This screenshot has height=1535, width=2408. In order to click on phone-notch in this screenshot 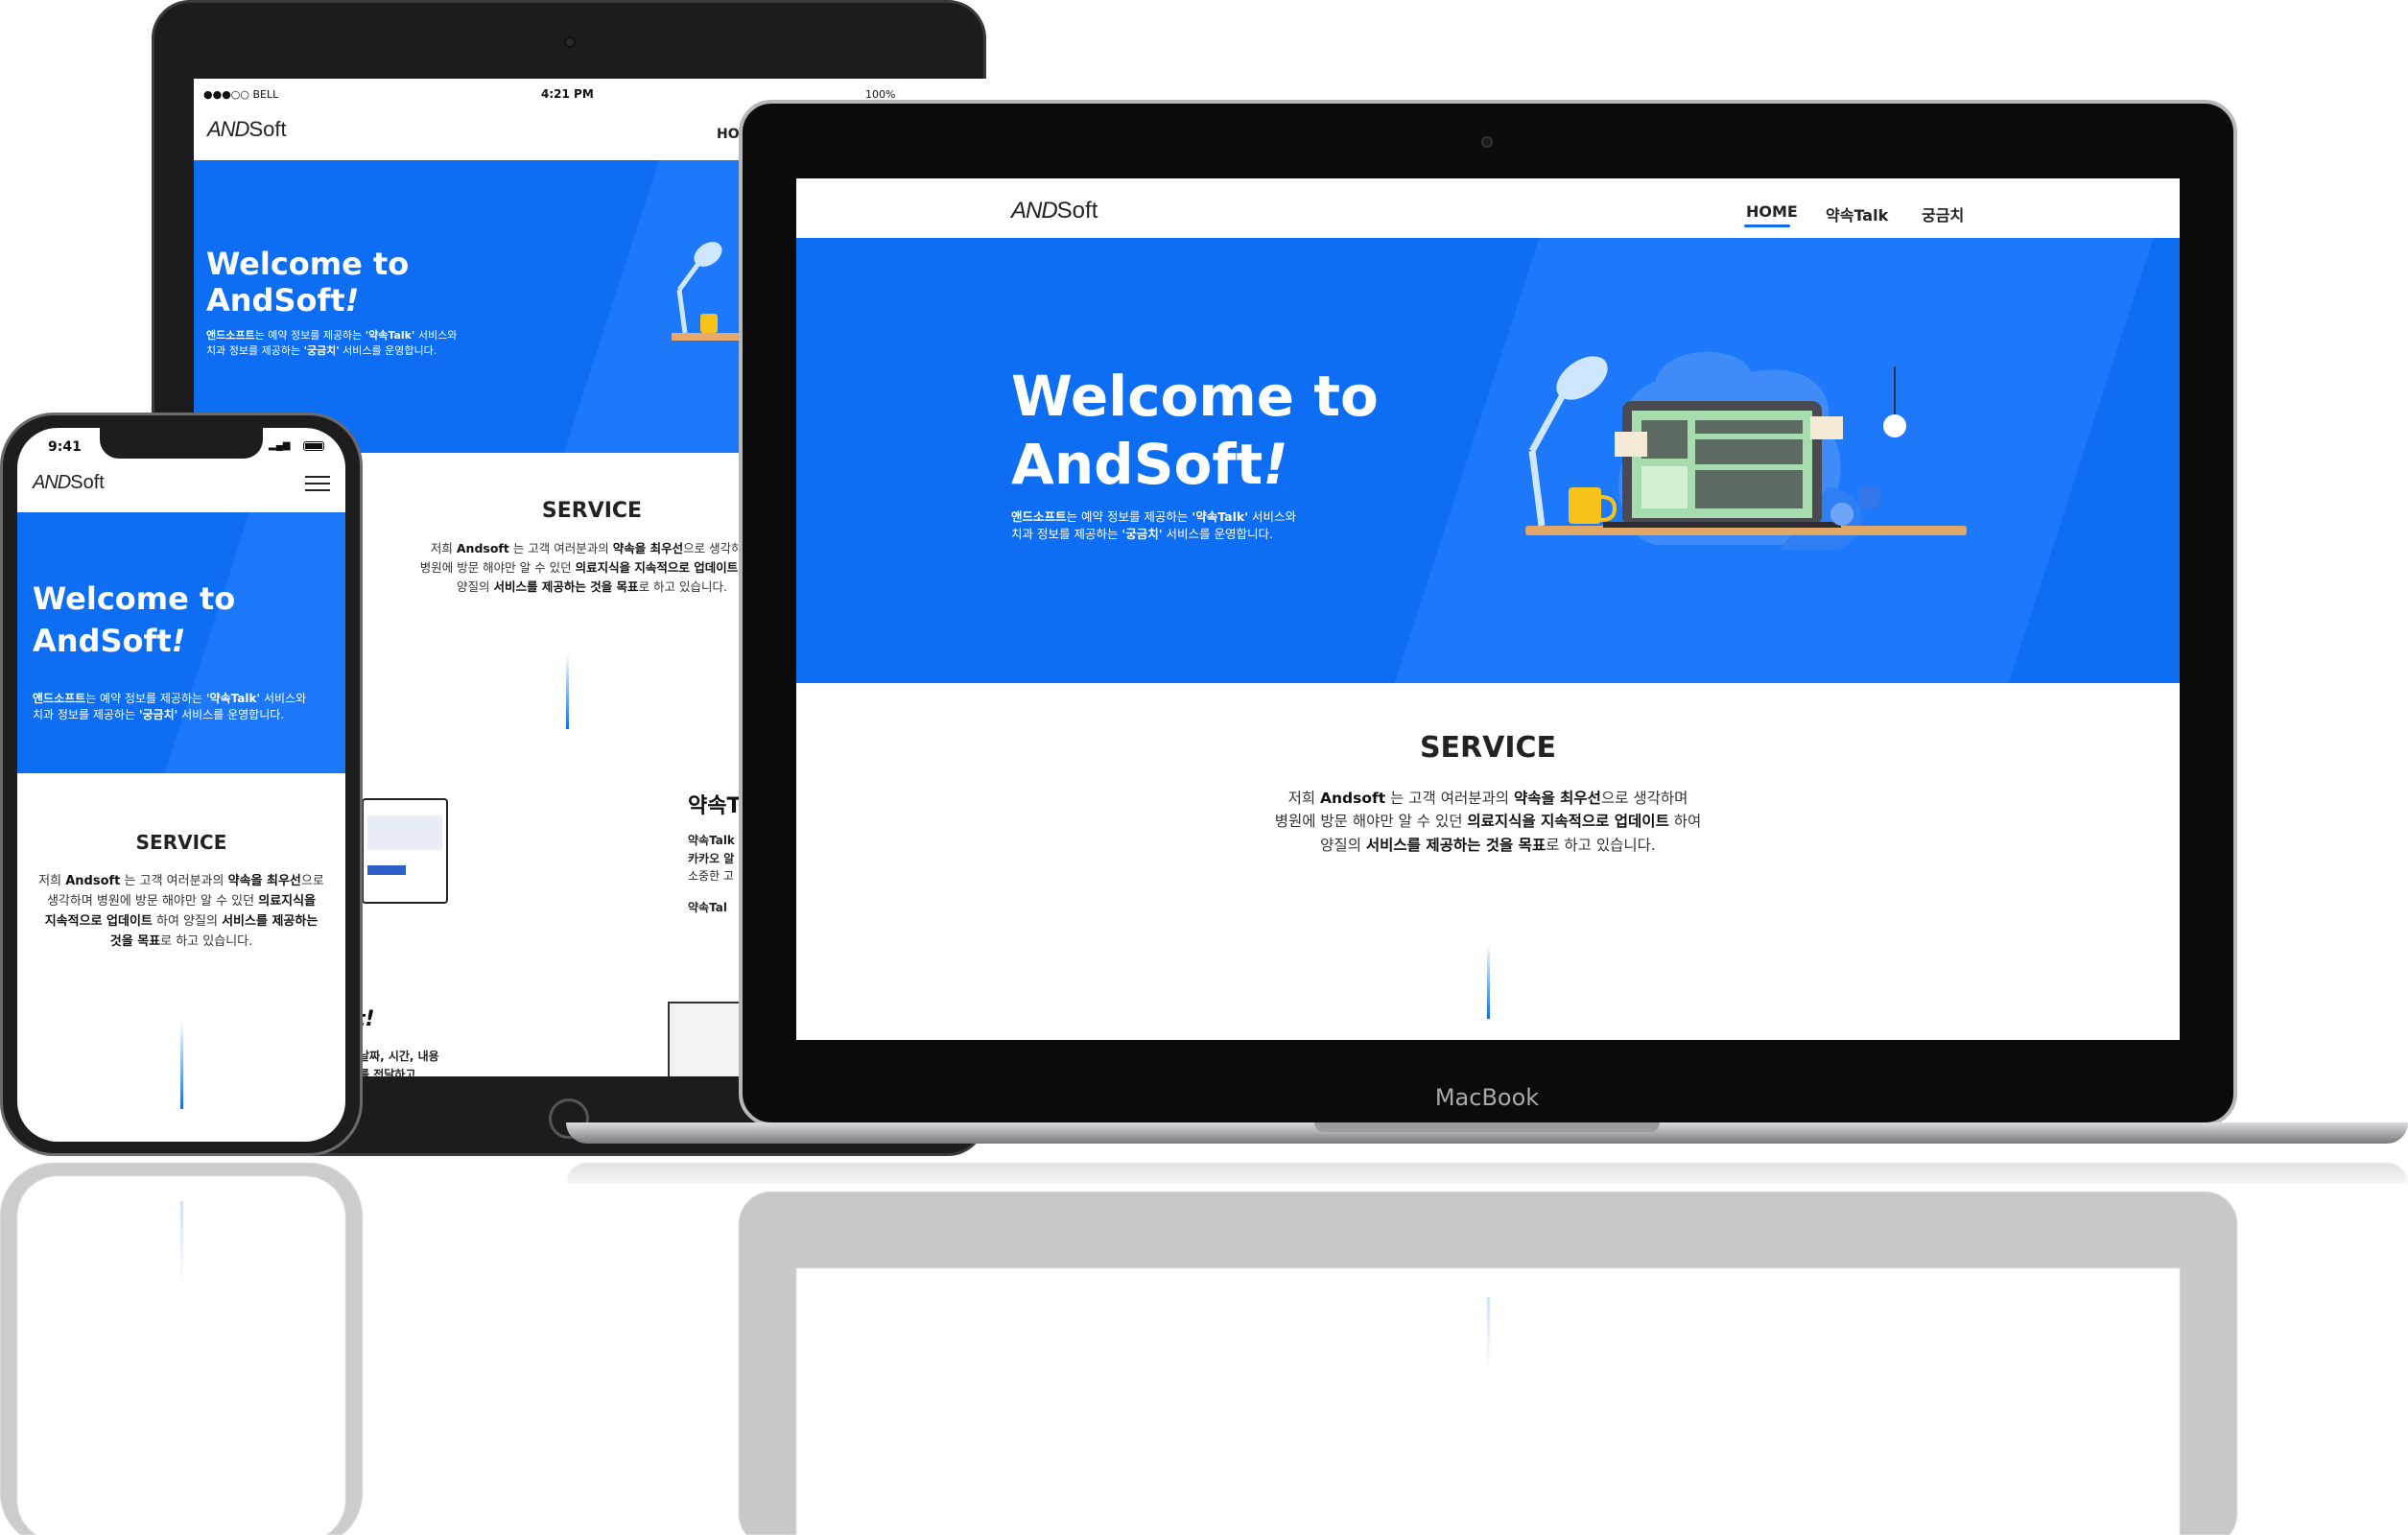, I will do `click(181, 443)`.